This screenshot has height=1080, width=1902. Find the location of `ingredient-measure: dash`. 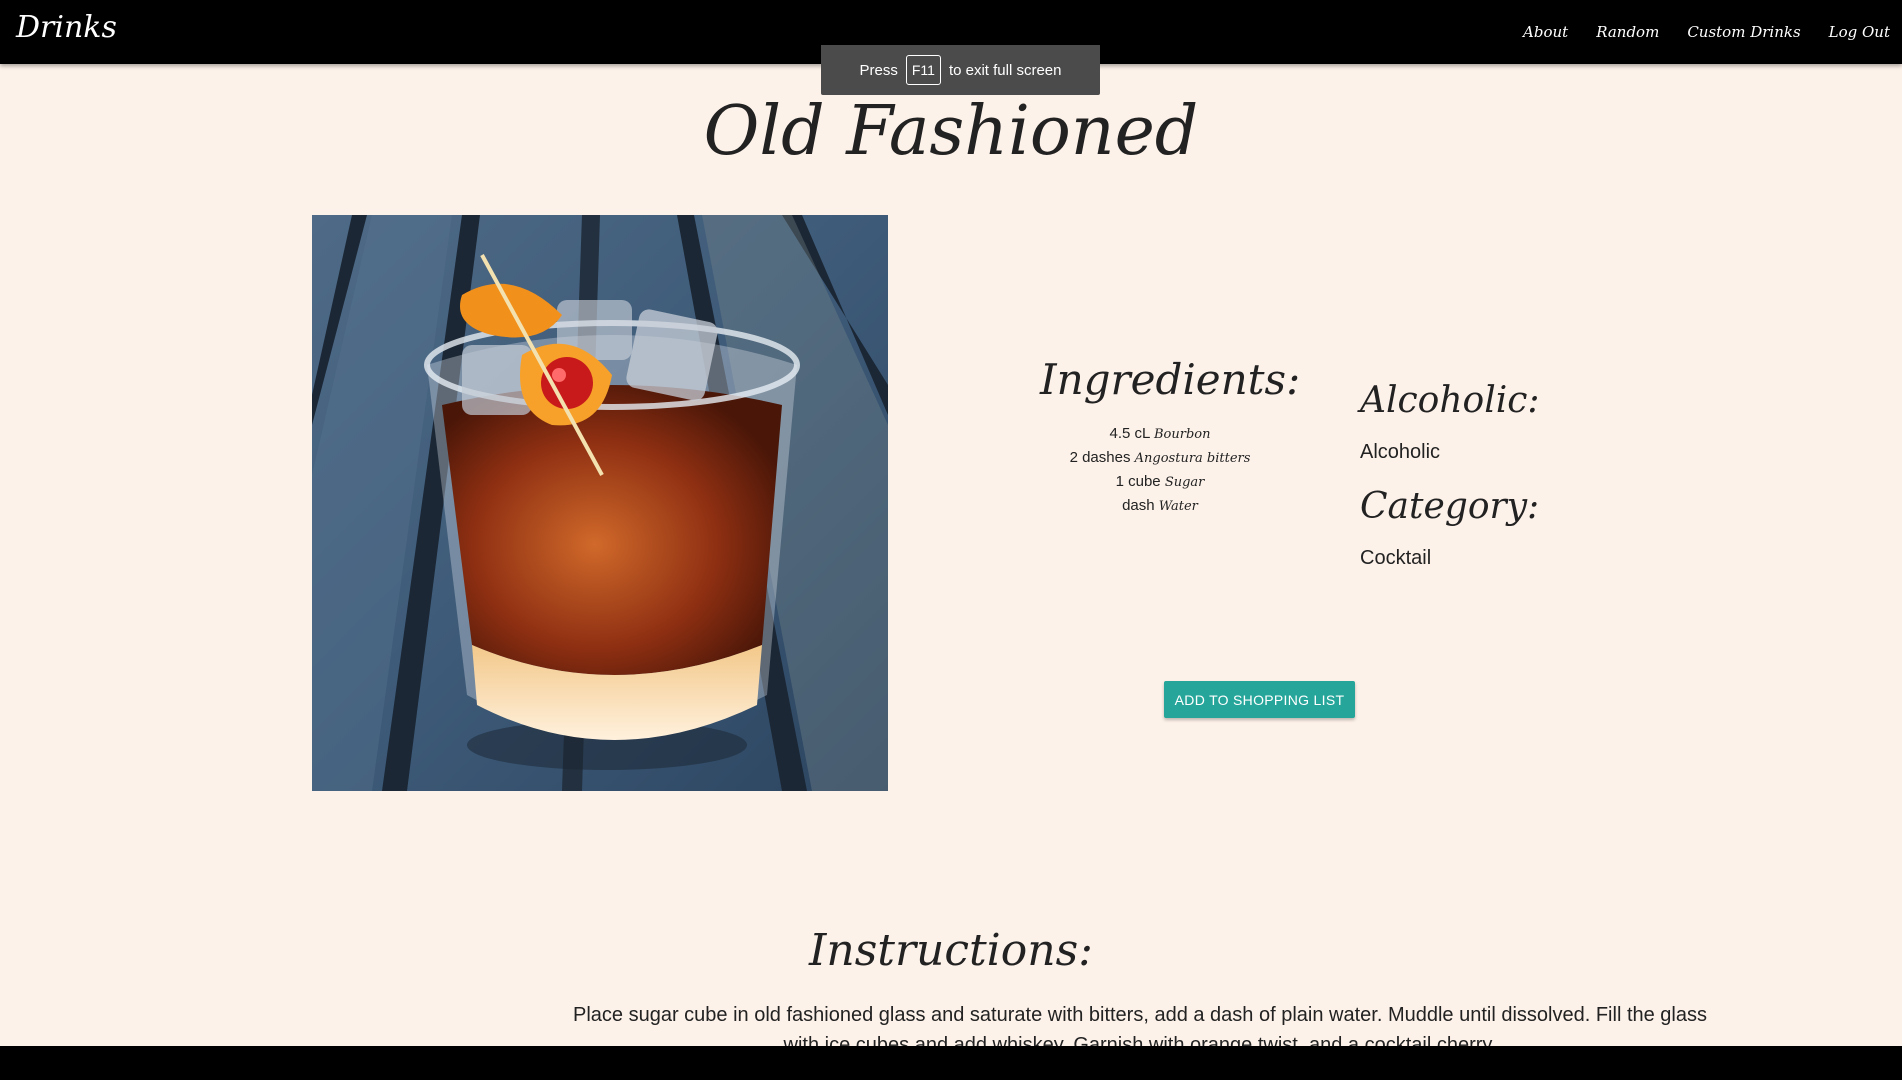

ingredient-measure: dash is located at coordinates (1138, 505).